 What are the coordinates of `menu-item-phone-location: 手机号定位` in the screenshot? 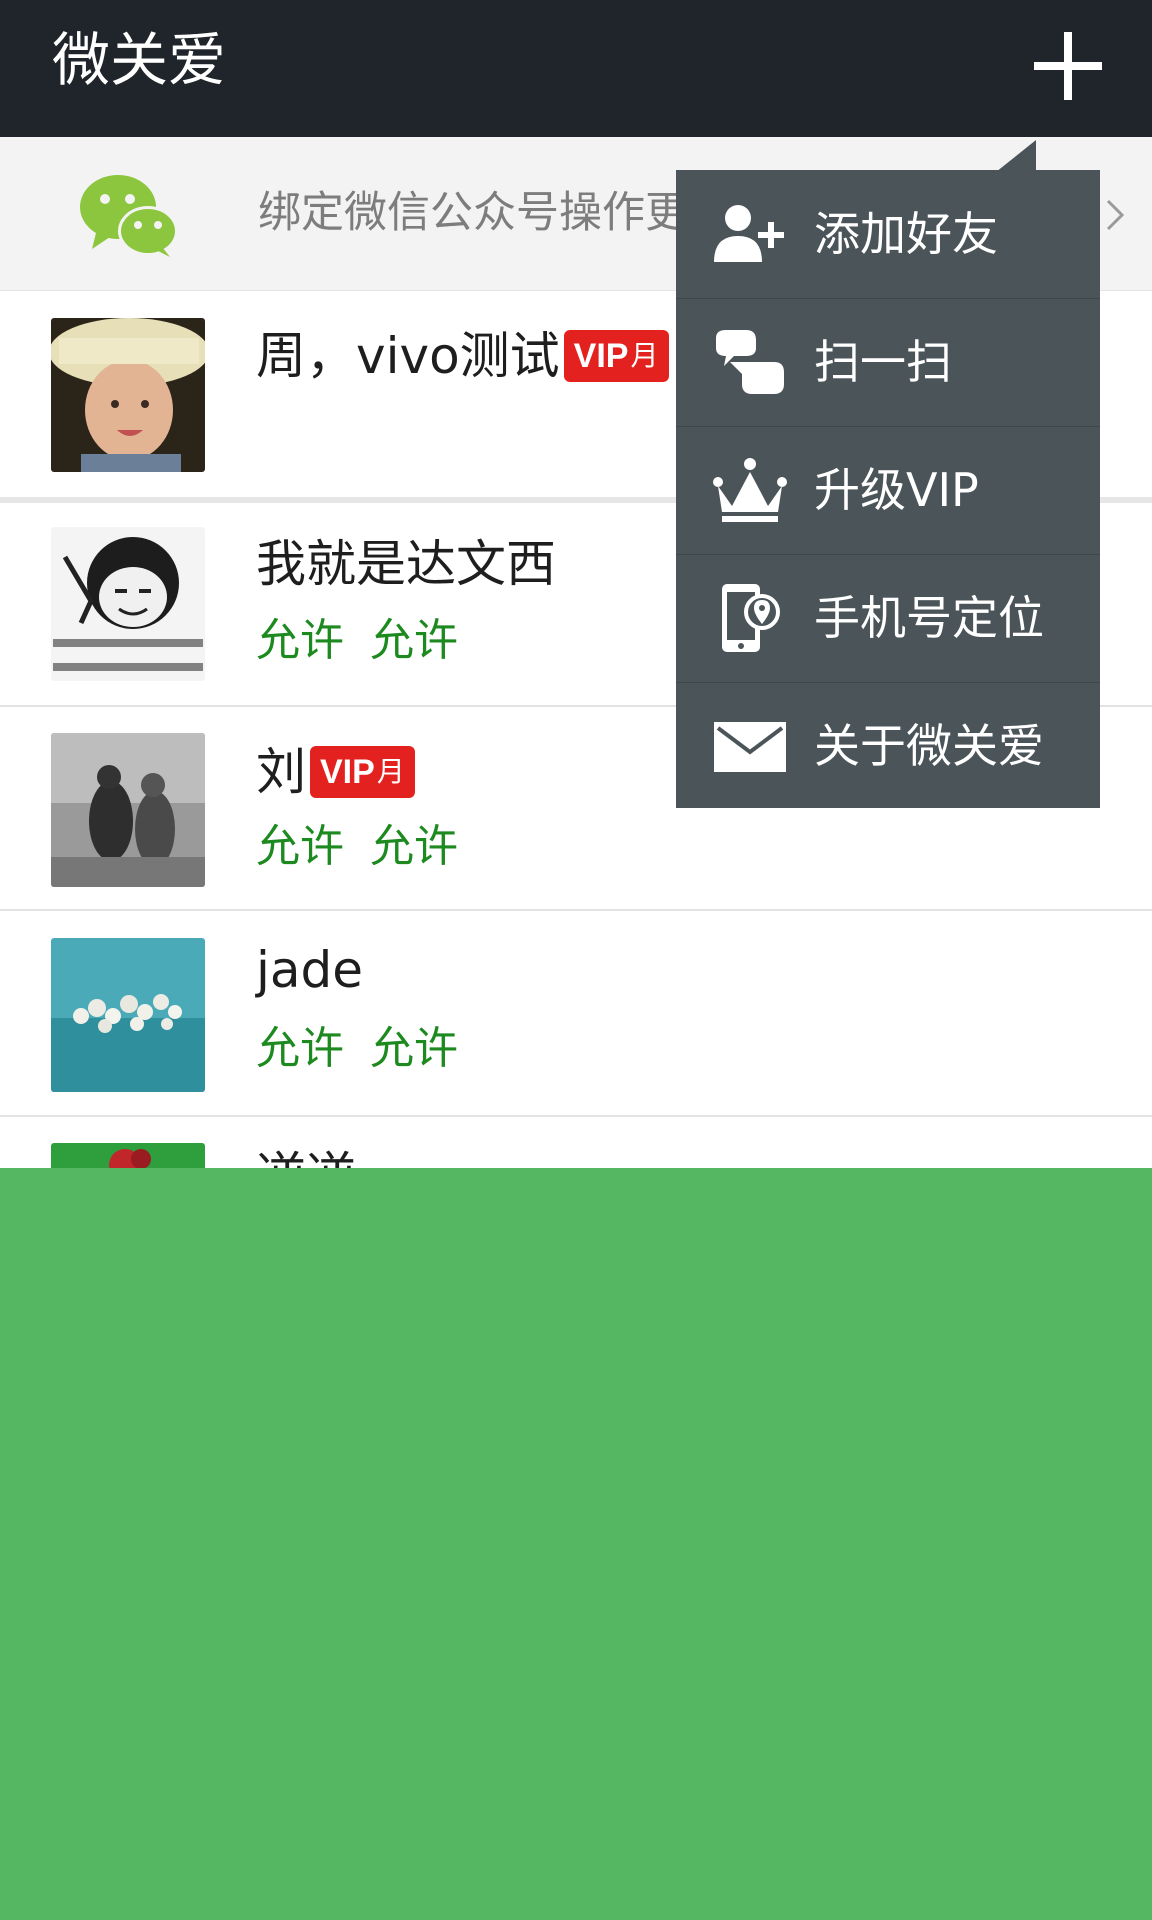 It's located at (888, 618).